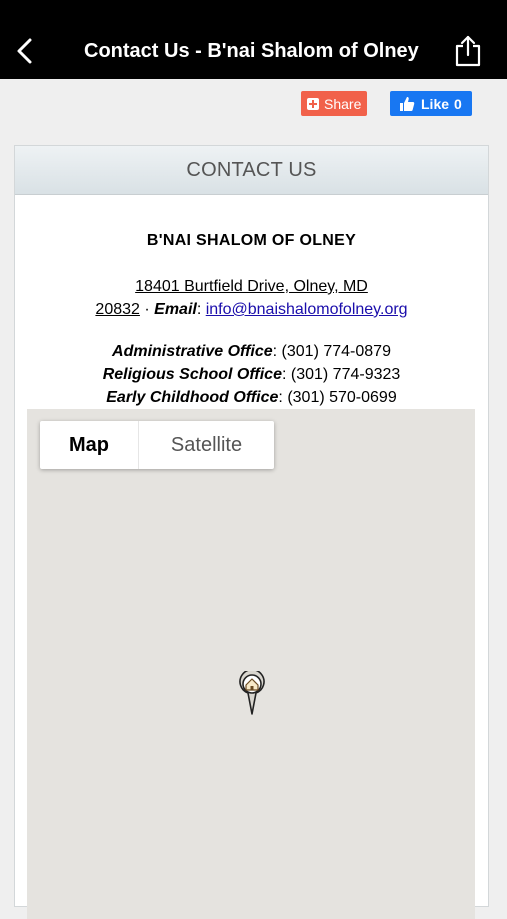 The image size is (507, 919). Describe the element at coordinates (345, 374) in the screenshot. I see `office-phone: (301) 774-9323` at that location.